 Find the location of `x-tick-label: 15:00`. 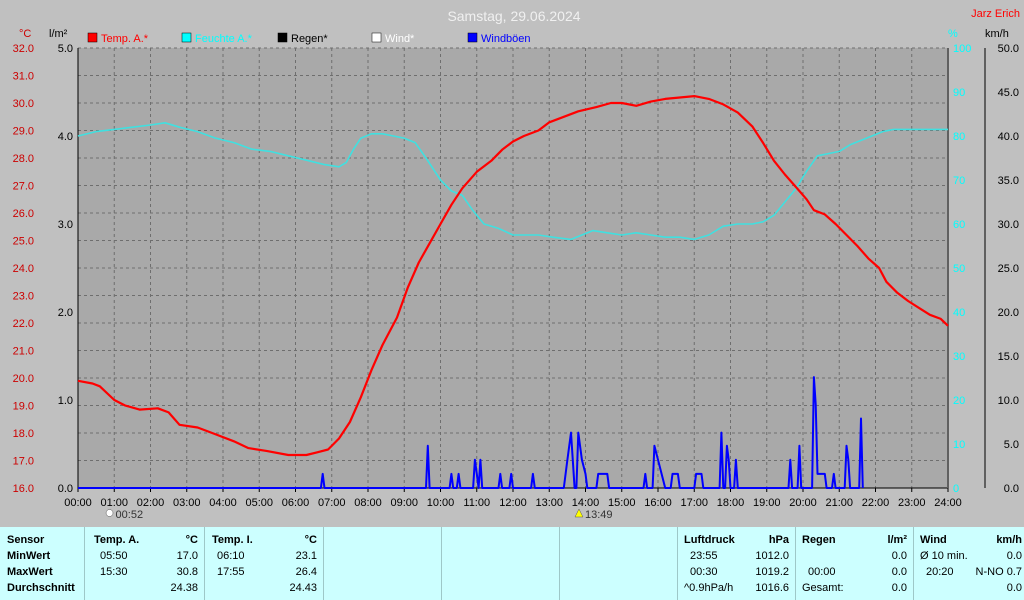

x-tick-label: 15:00 is located at coordinates (622, 503).